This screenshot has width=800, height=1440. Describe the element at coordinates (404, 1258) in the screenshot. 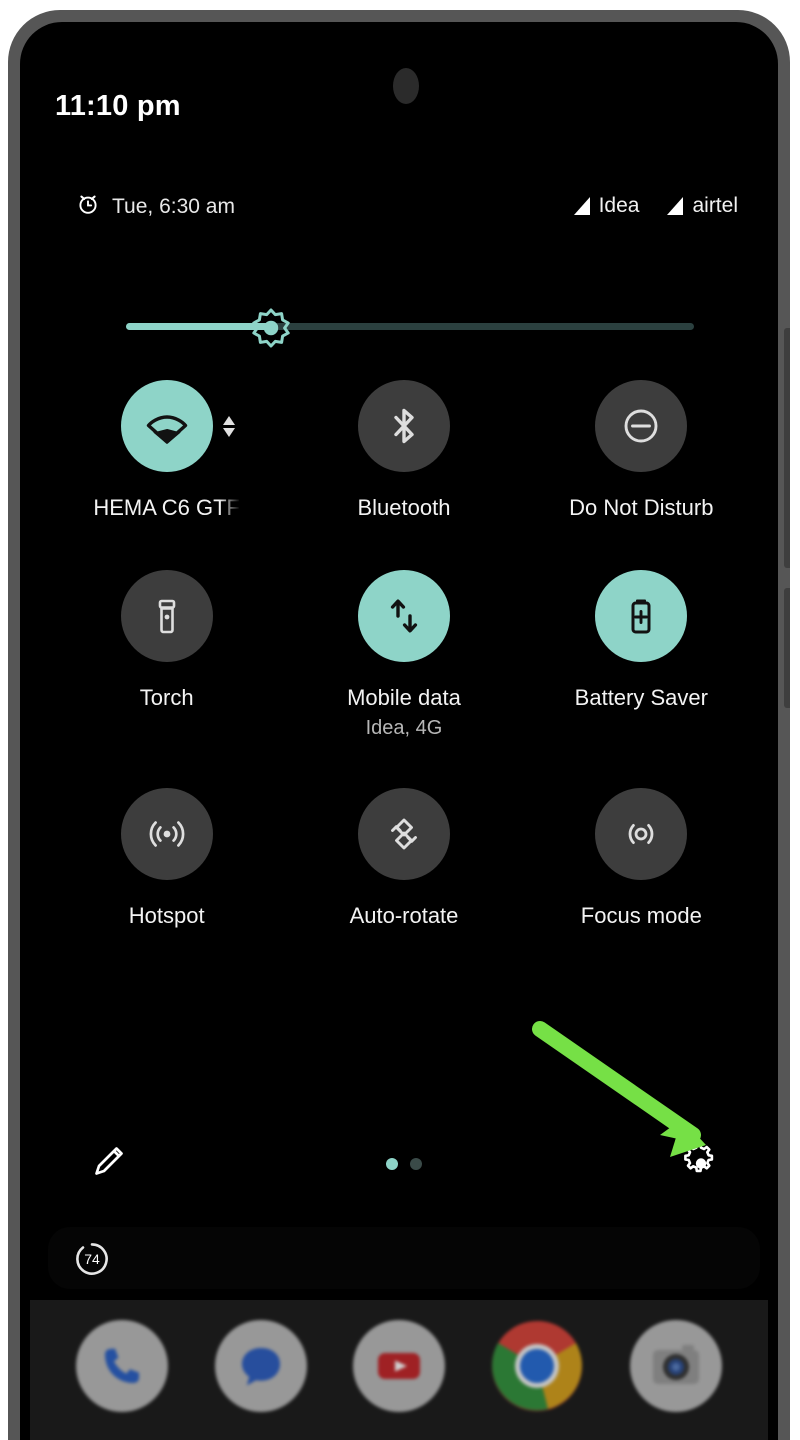

I see `notification-shade-strip: 74` at that location.